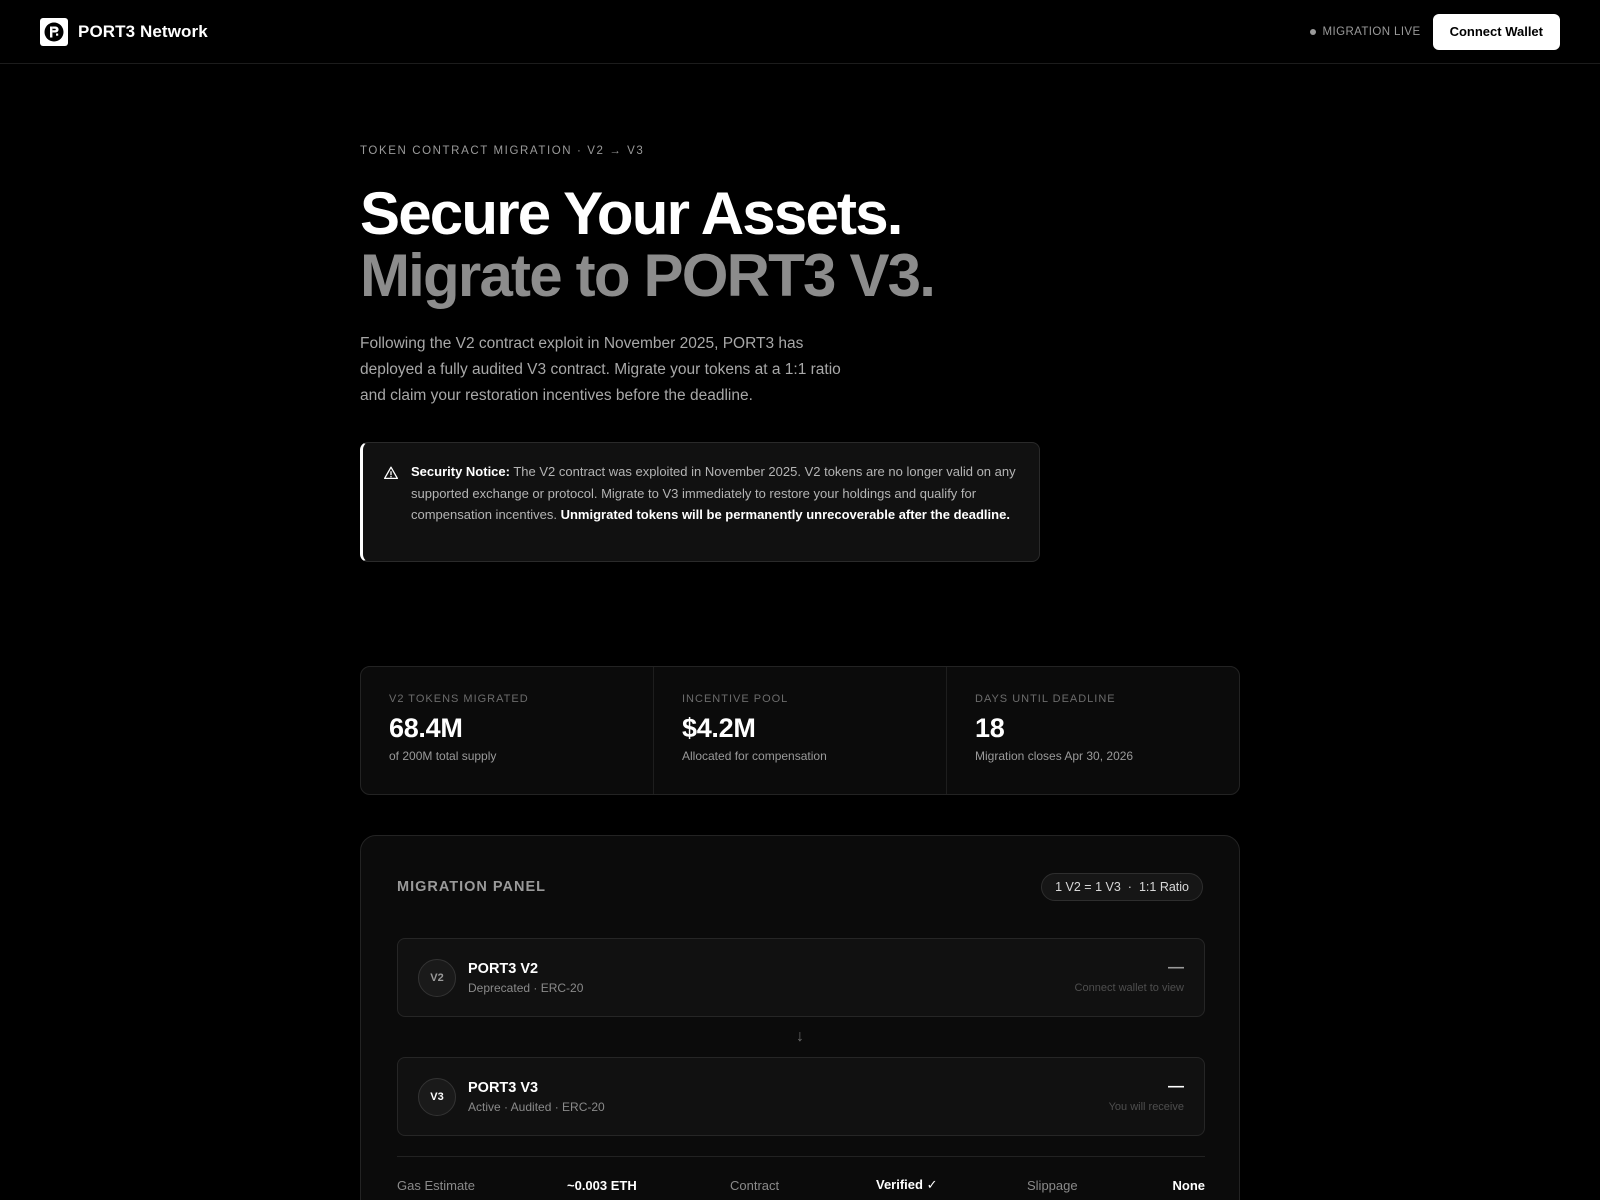 Image resolution: width=1600 pixels, height=1200 pixels. I want to click on v2-token-details: Deprecated · ERC-20, so click(526, 987).